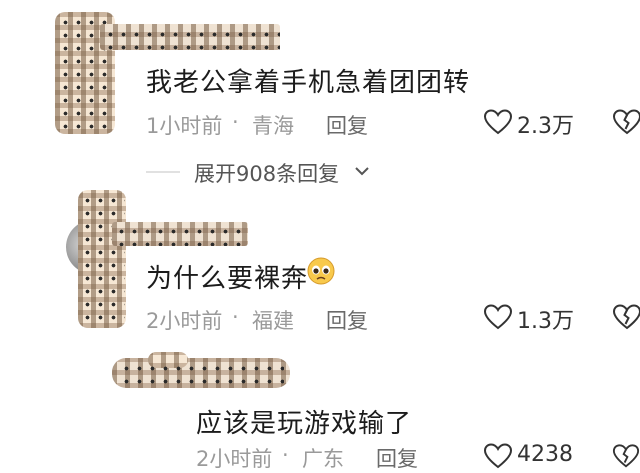 The width and height of the screenshot is (640, 473). What do you see at coordinates (308, 83) in the screenshot?
I see `comment-text: 我老公拿着手机急着团团转` at bounding box center [308, 83].